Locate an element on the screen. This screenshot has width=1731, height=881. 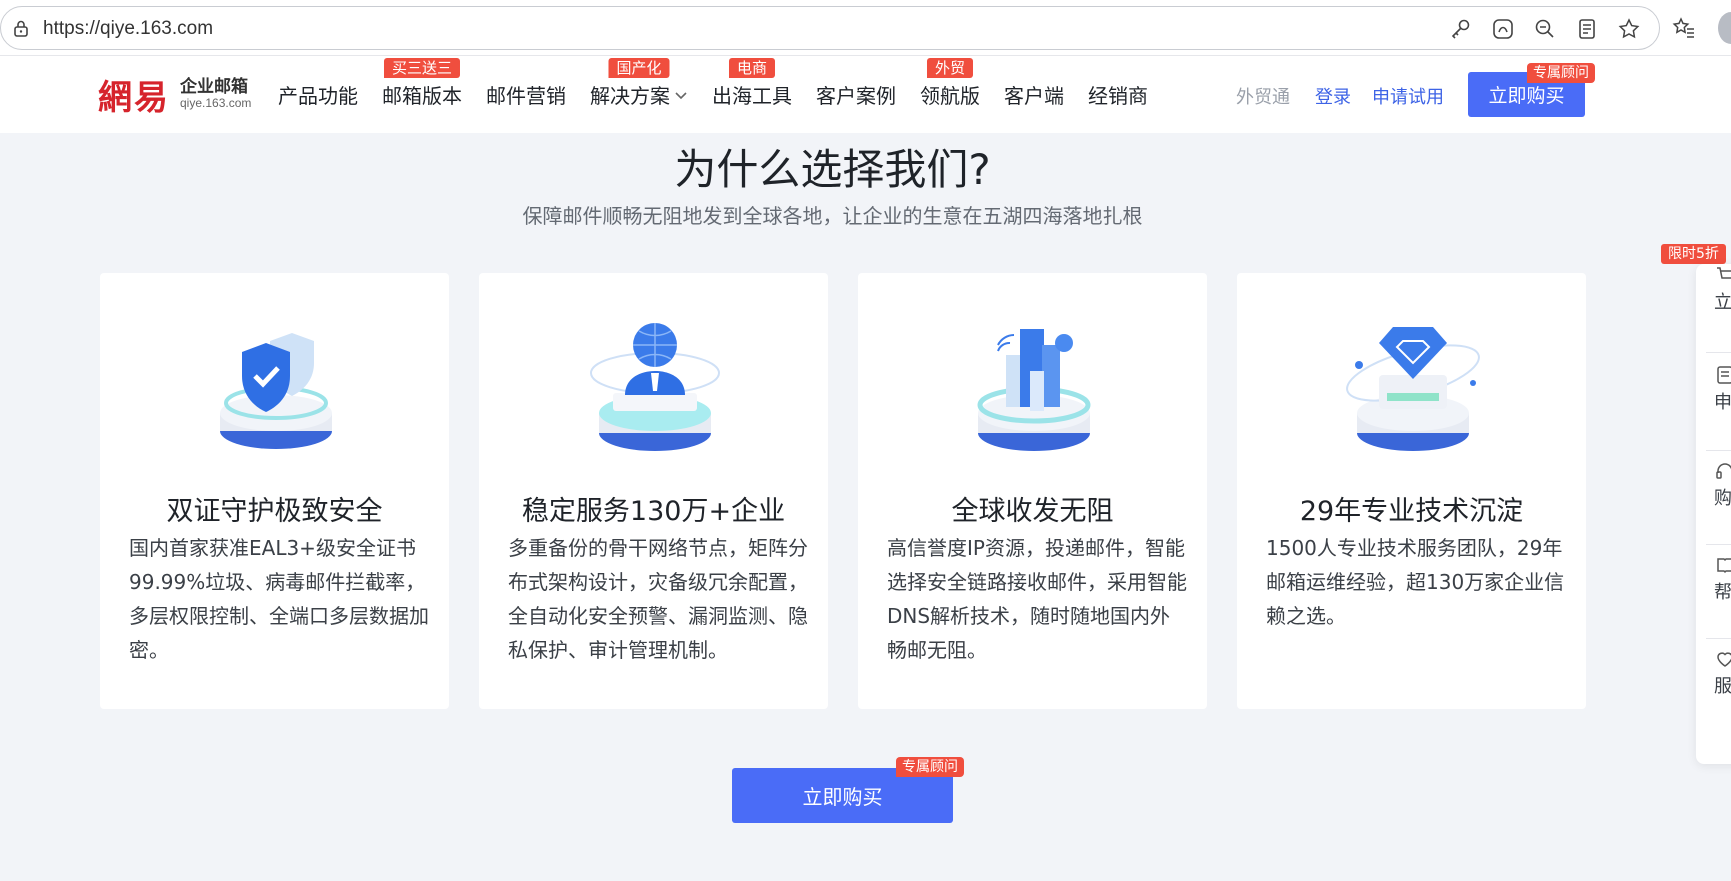
globe-person-icon is located at coordinates (655, 387).